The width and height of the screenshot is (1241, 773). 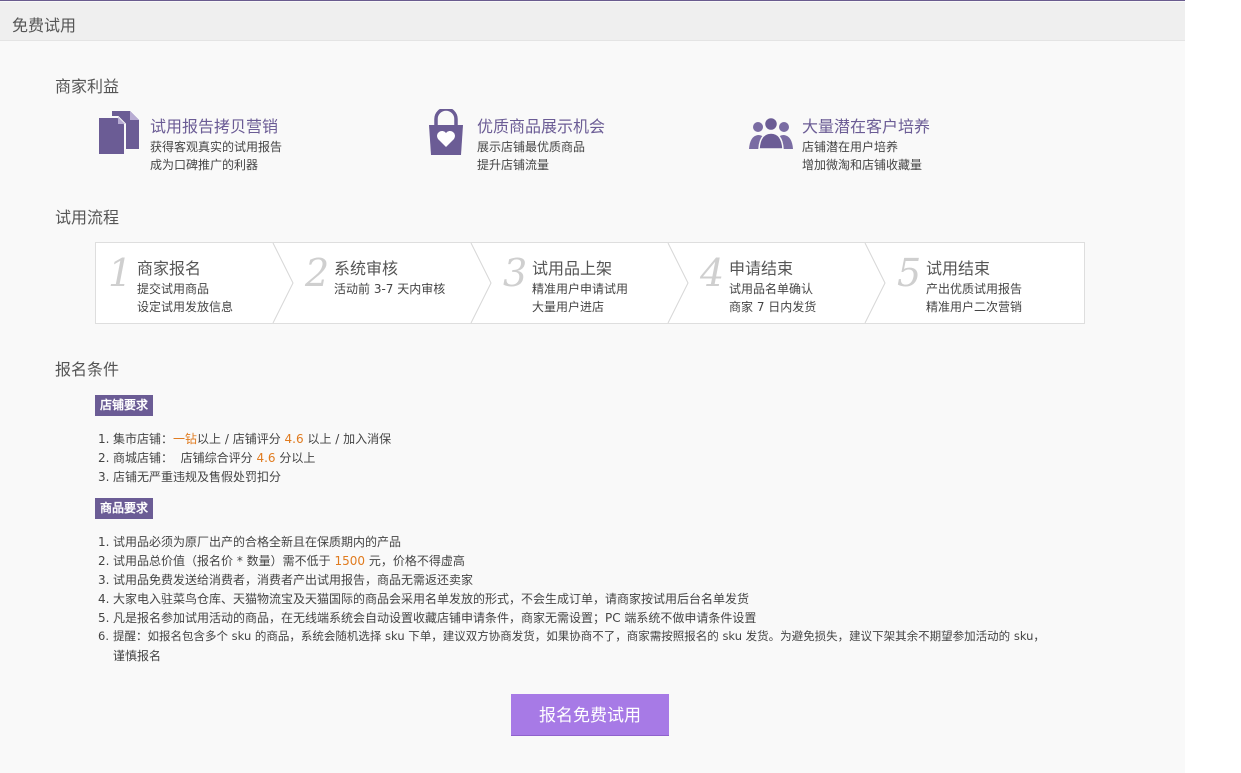 I want to click on benefits-heading: 商家利益, so click(x=87, y=86).